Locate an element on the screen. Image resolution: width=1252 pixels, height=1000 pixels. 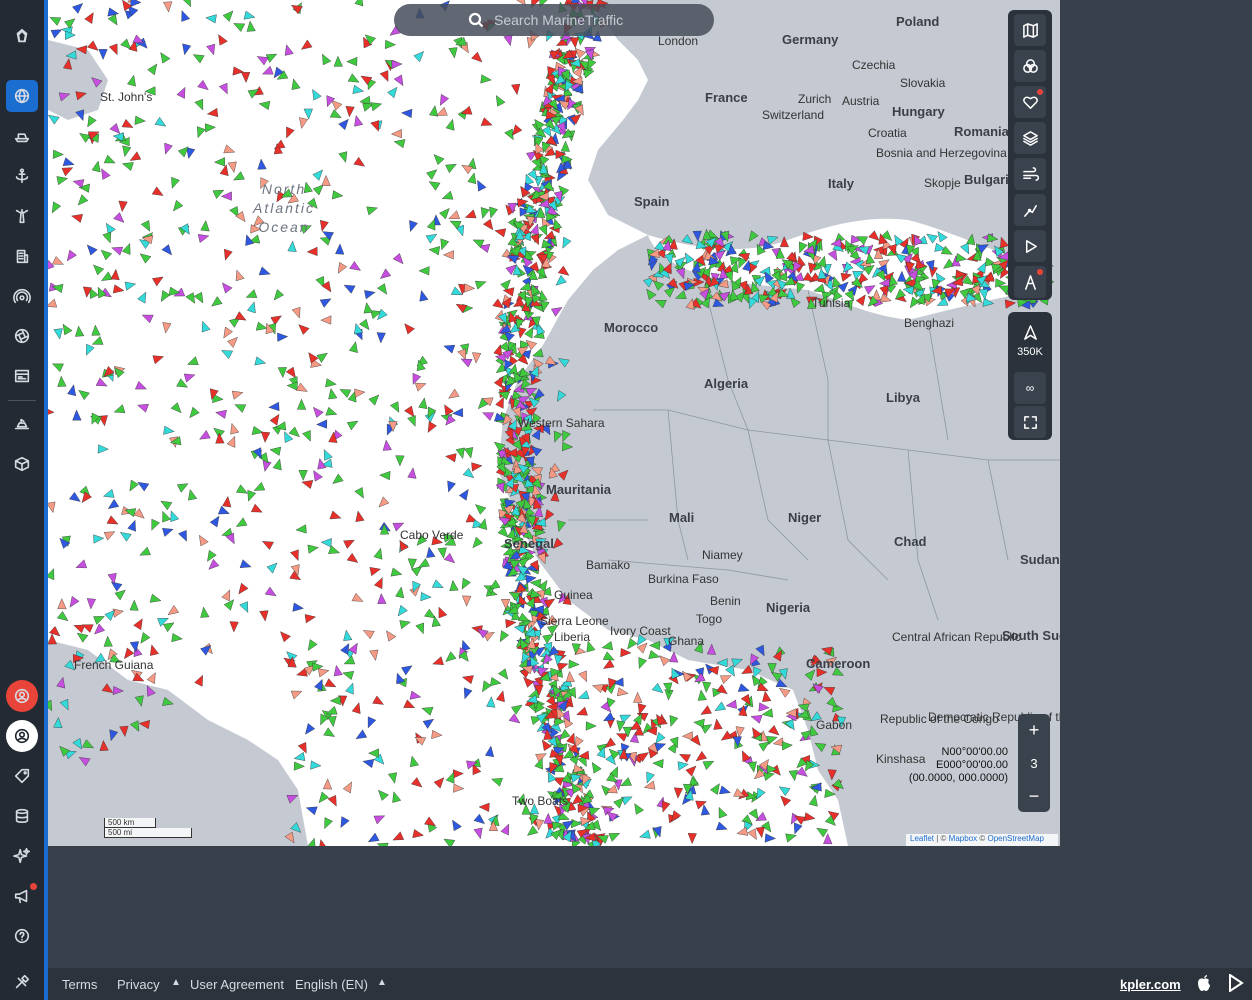
map-label-south-sudan: South Sudan is located at coordinates (1031, 635).